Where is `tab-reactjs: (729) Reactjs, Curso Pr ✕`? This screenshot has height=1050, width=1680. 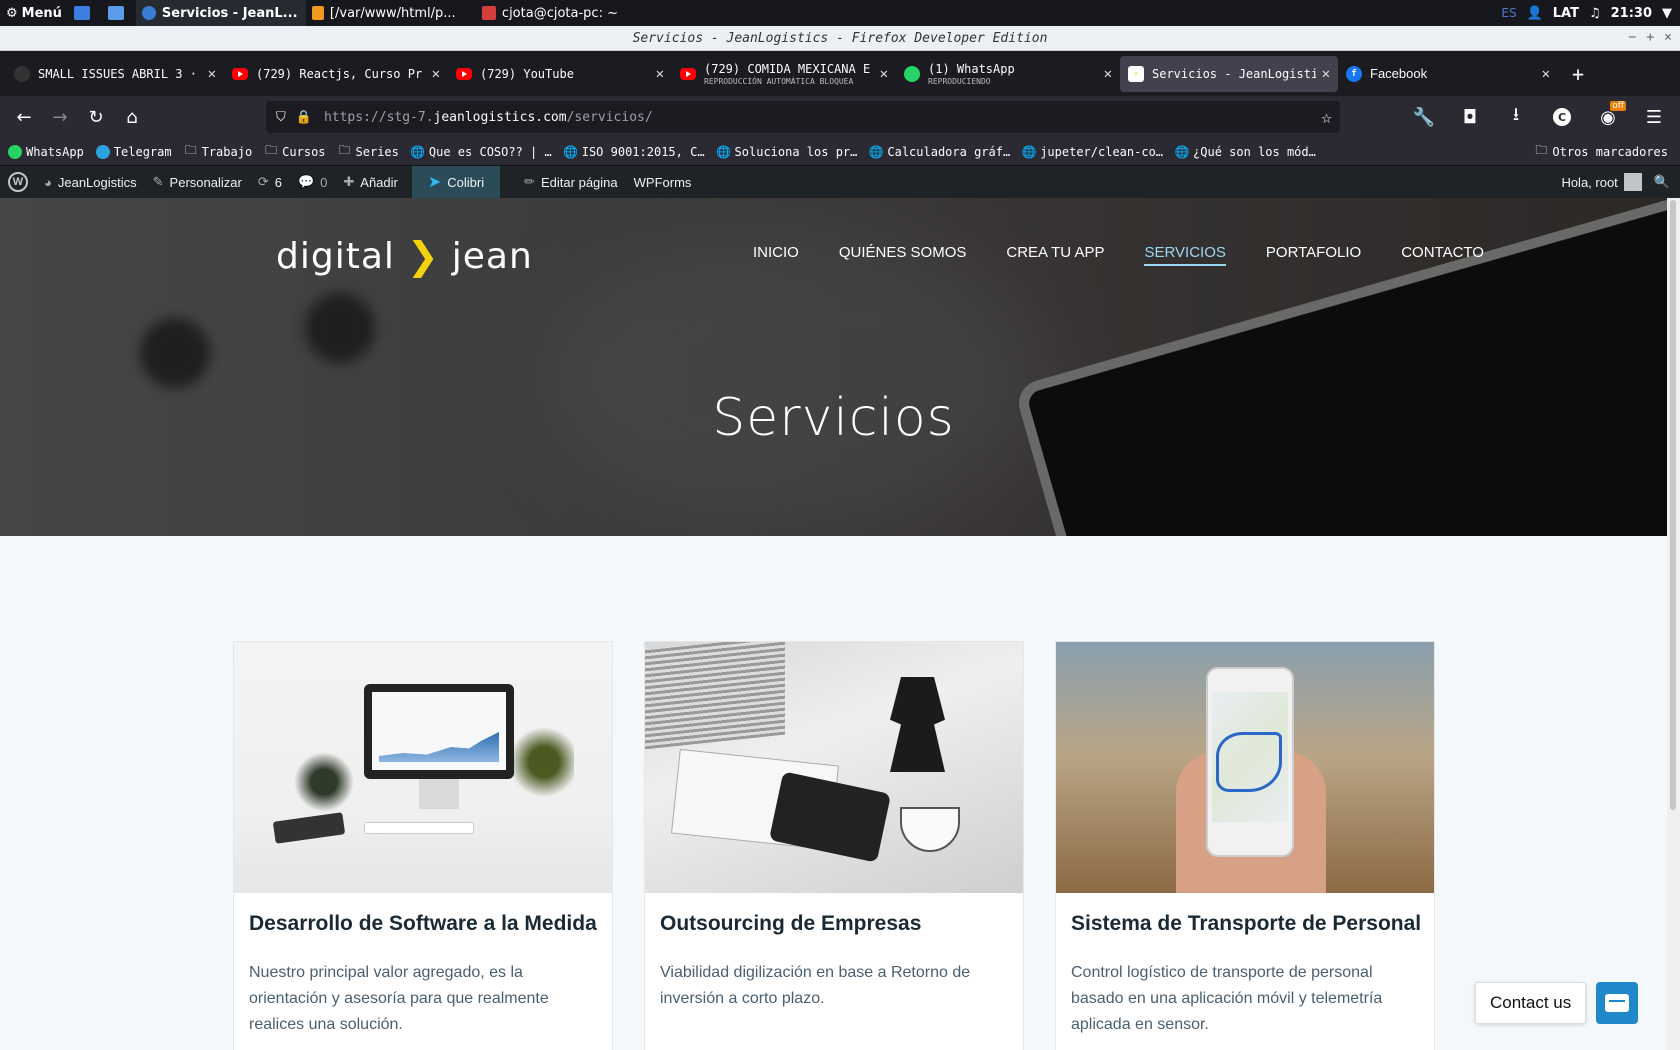
tab-reactjs: (729) Reactjs, Curso Pr ✕ is located at coordinates (336, 74).